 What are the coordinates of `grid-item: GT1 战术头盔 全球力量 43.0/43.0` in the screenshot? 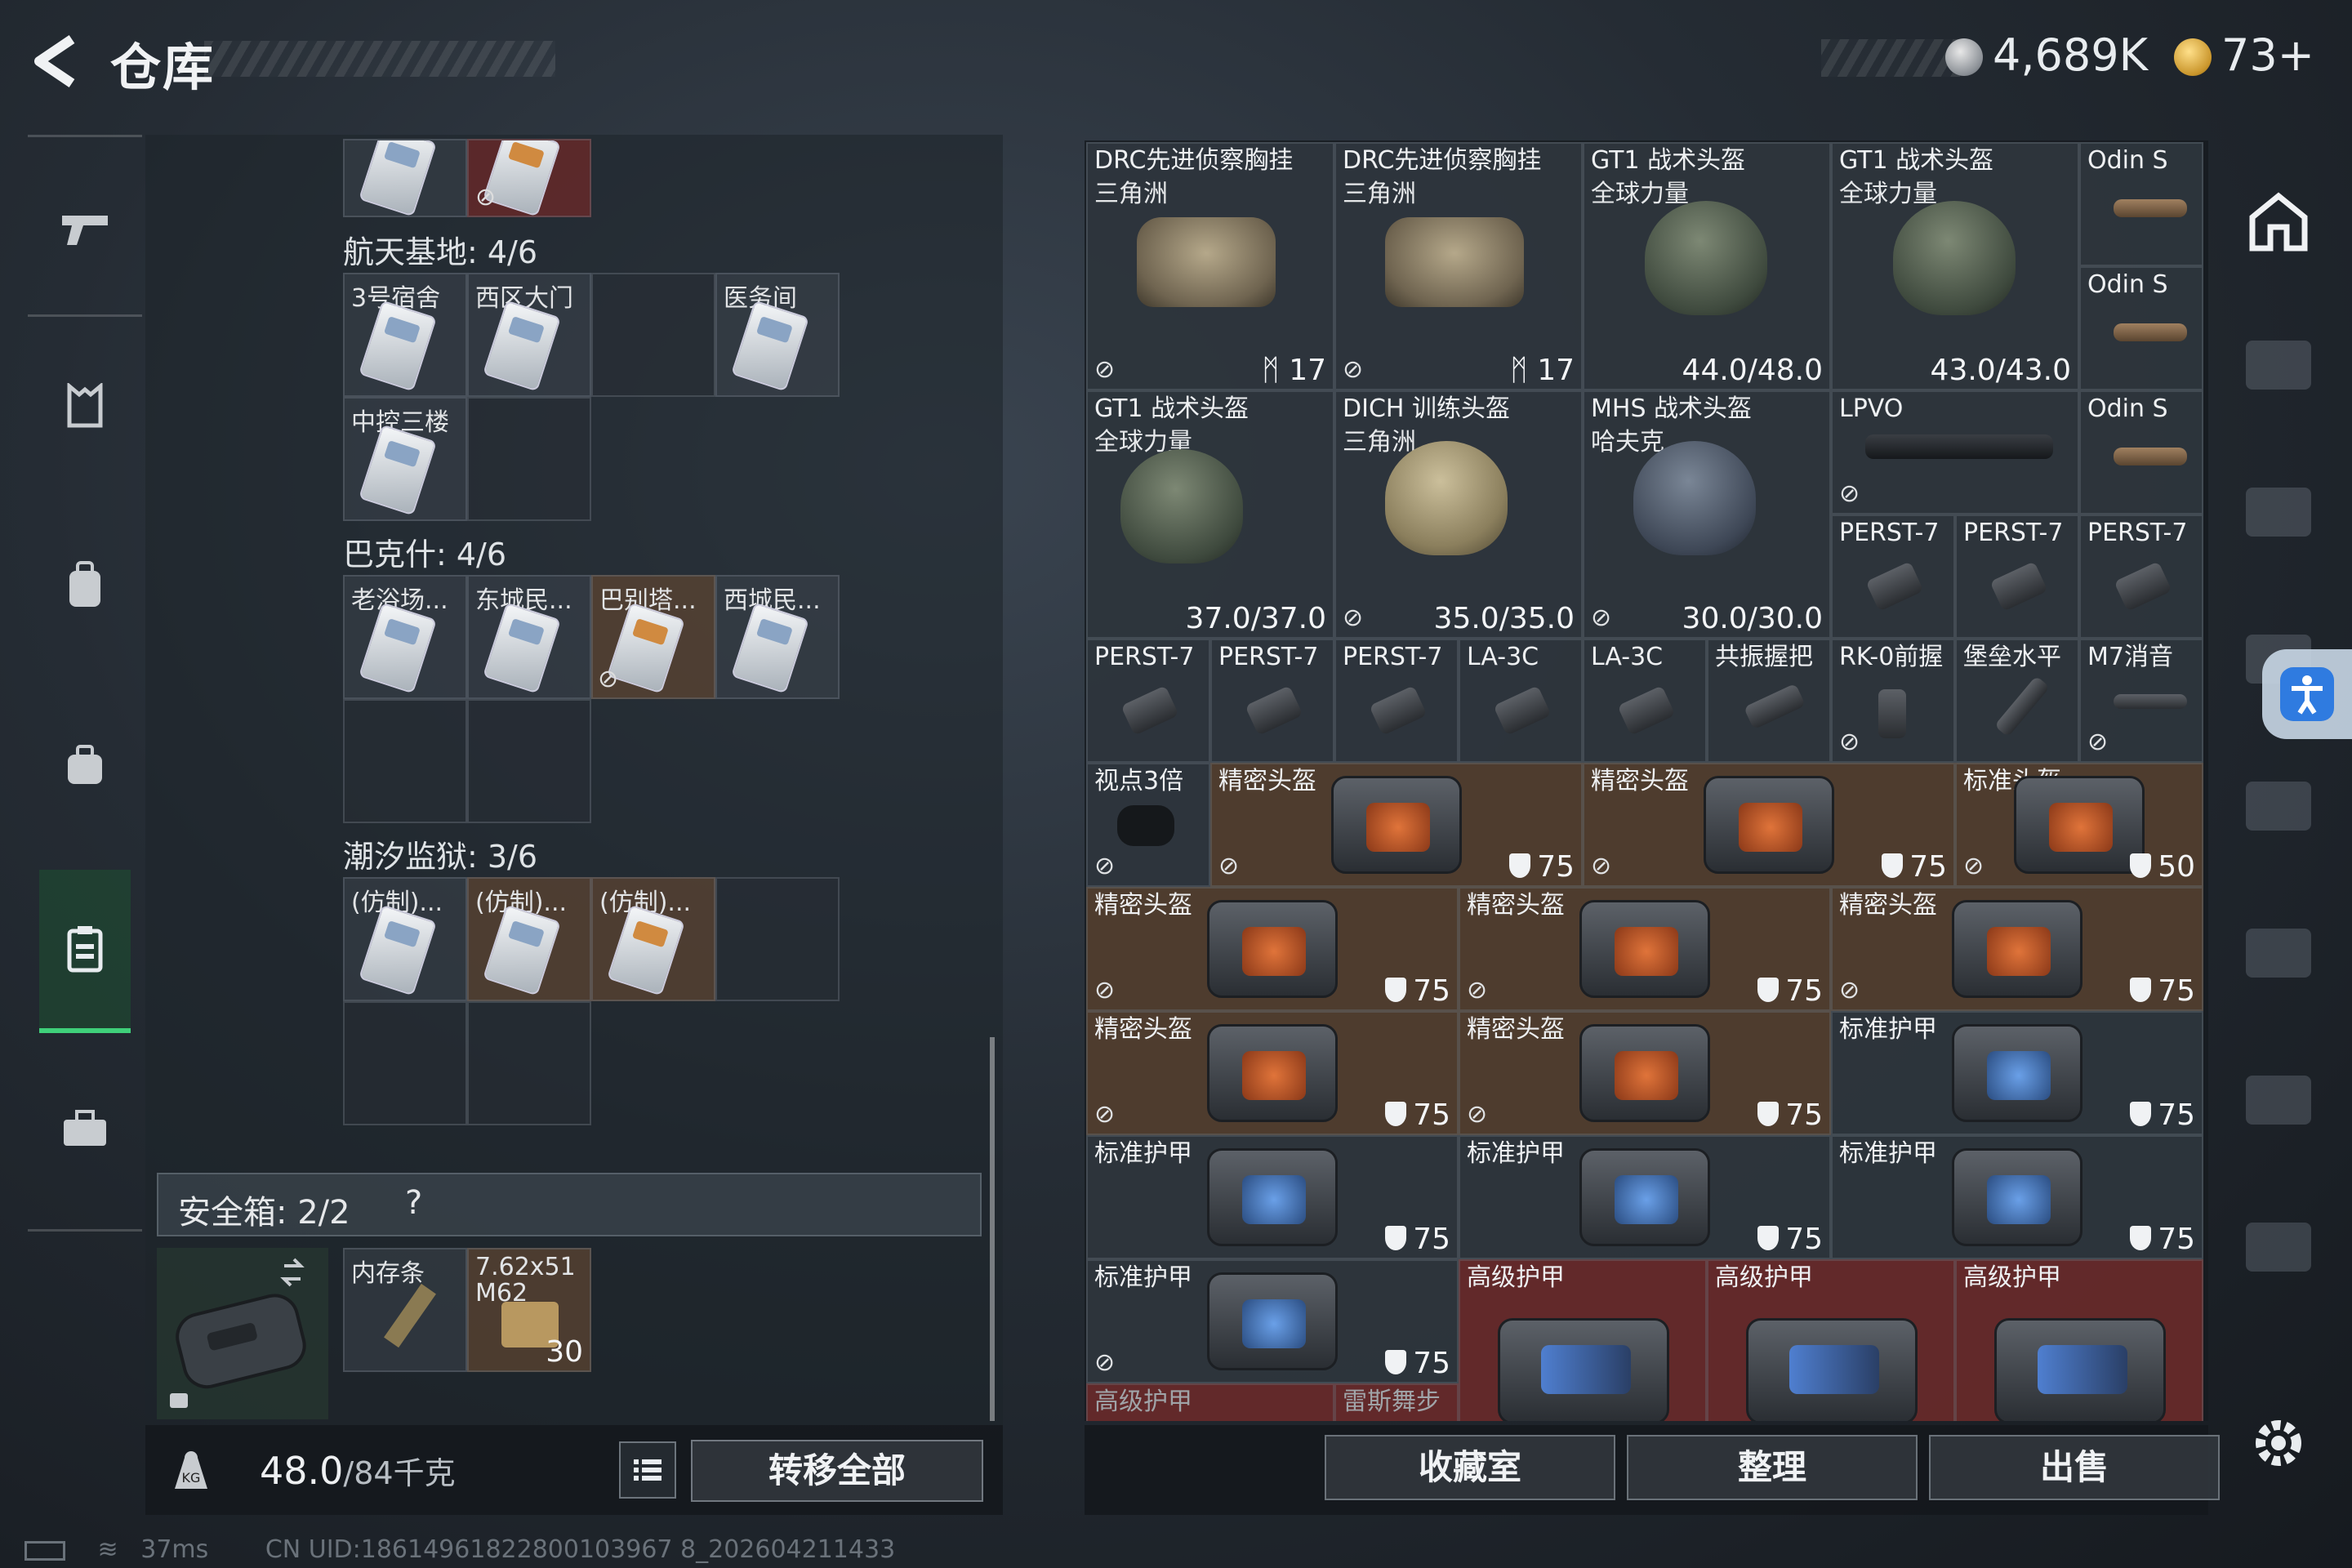 It's located at (1955, 266).